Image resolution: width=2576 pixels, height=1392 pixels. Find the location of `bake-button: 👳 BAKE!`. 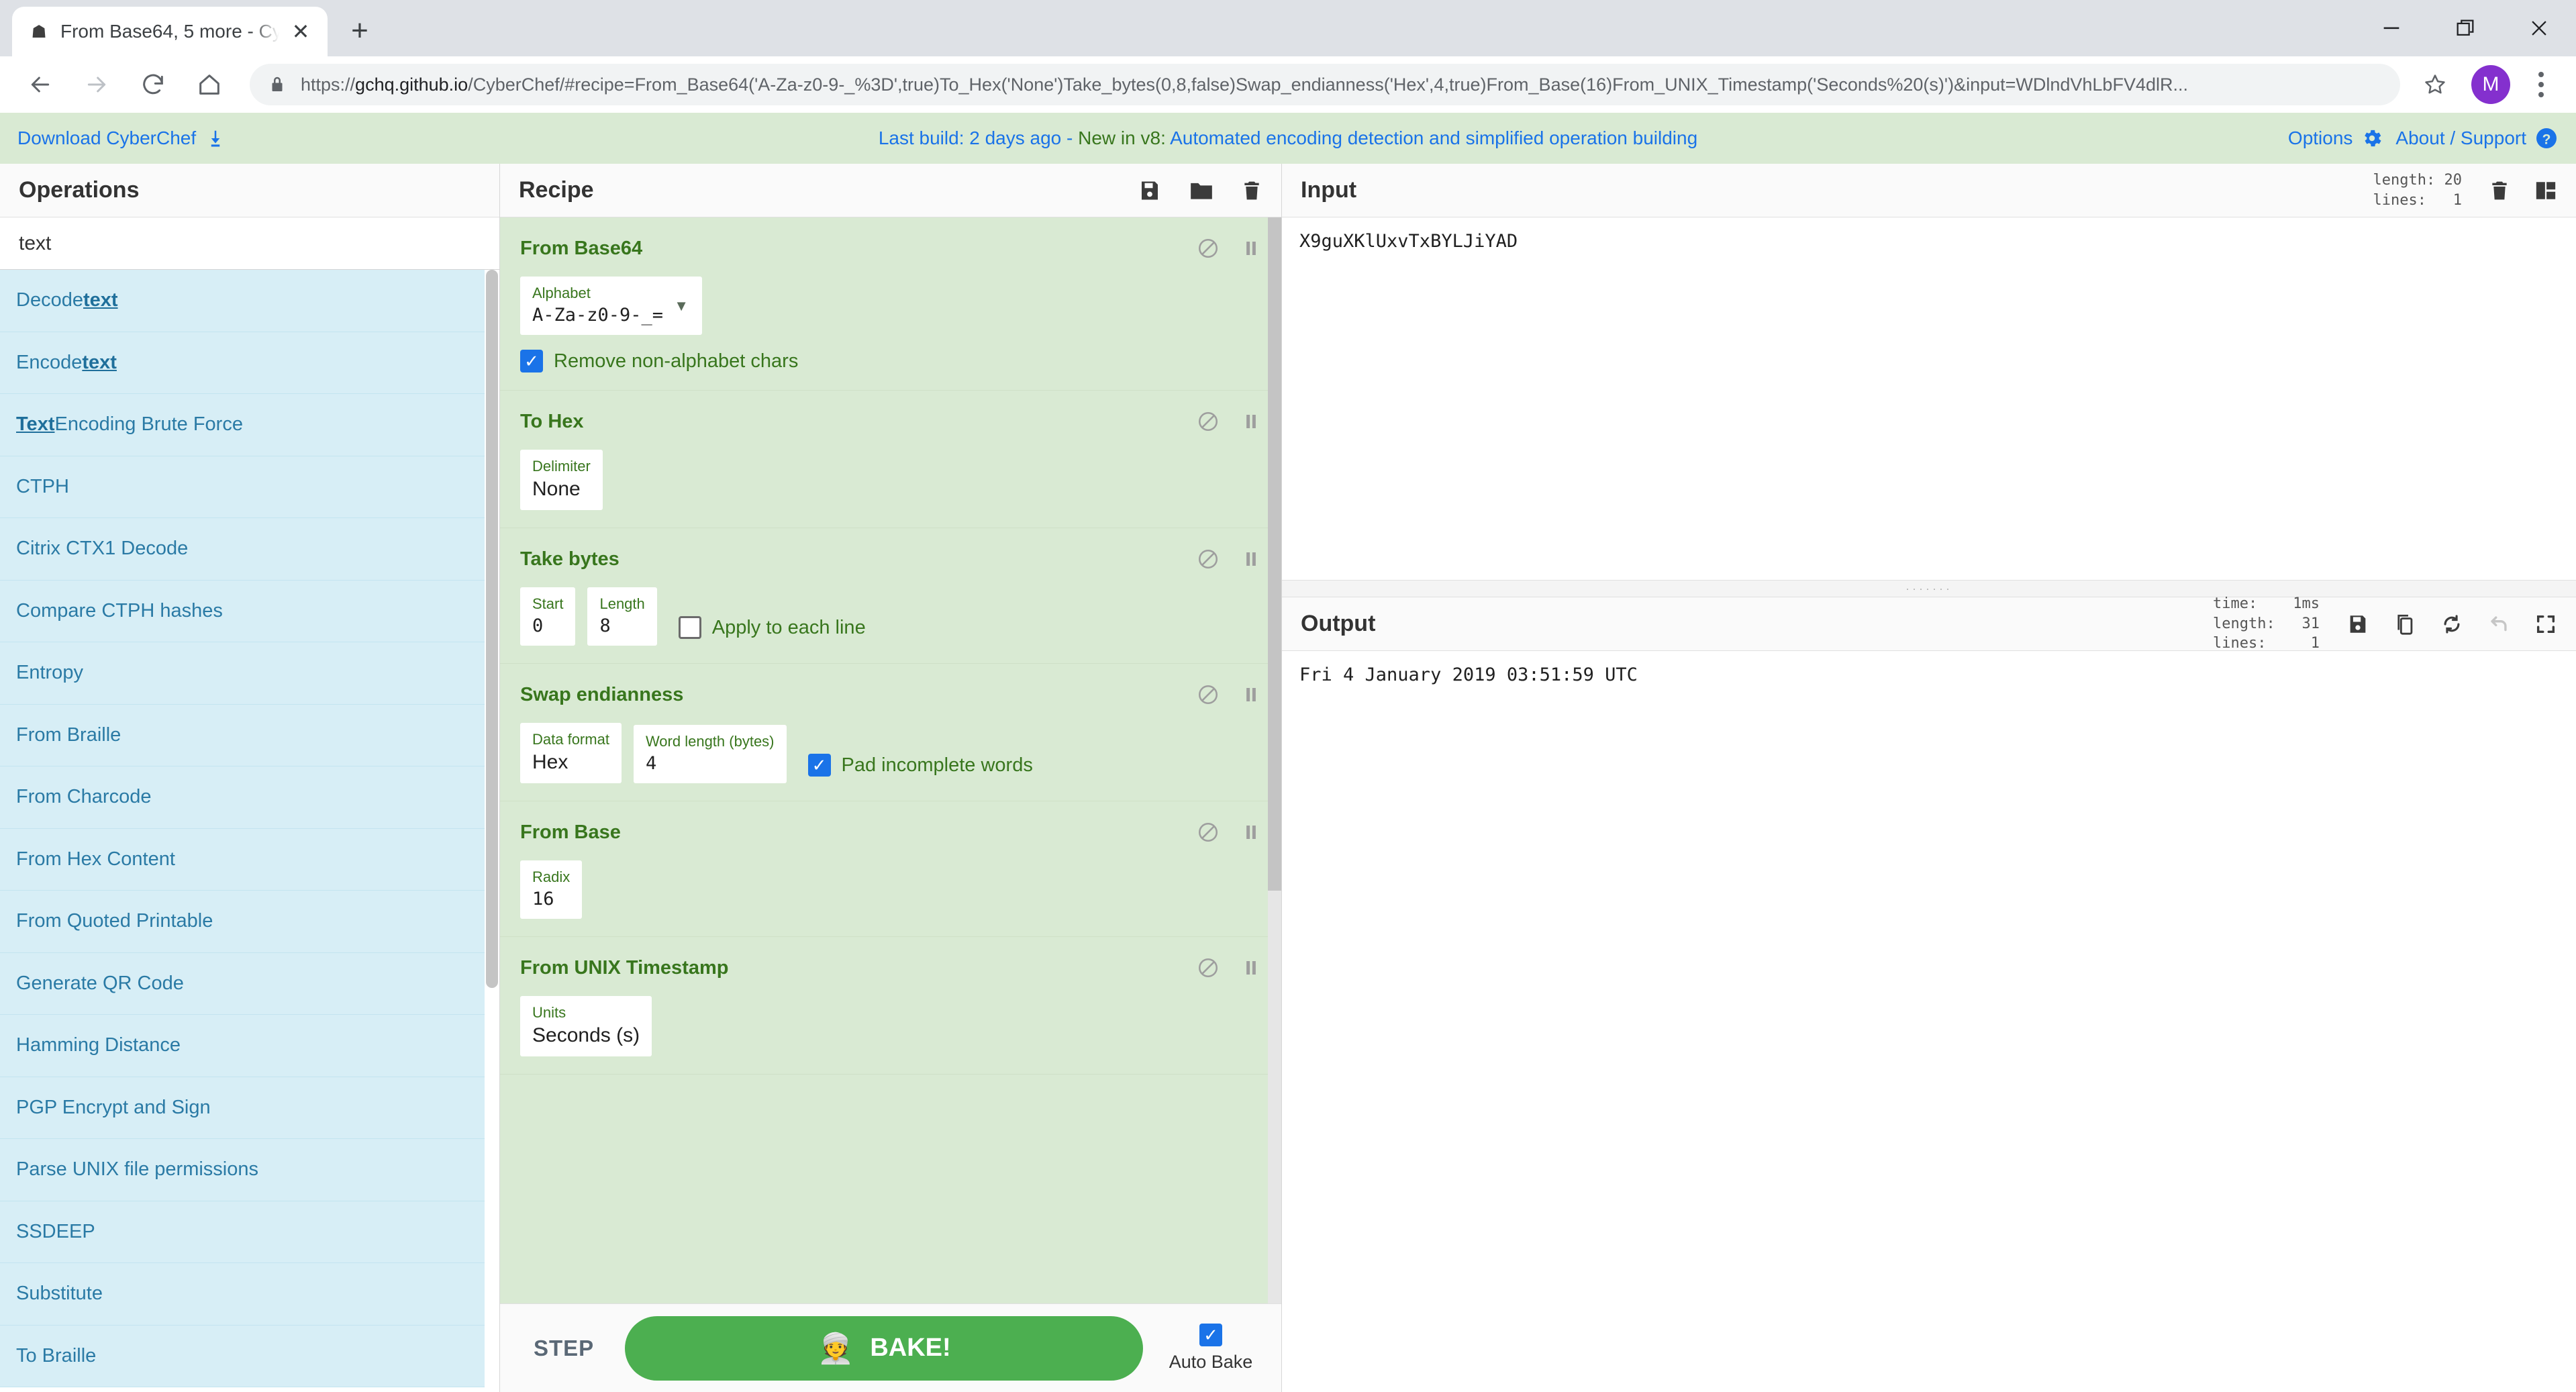

bake-button: 👳 BAKE! is located at coordinates (884, 1348).